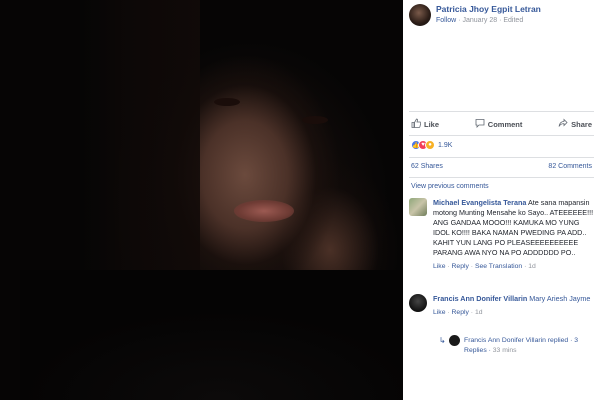 Image resolution: width=600 pixels, height=400 pixels. What do you see at coordinates (480, 124) in the screenshot?
I see `speech-bubble-icon` at bounding box center [480, 124].